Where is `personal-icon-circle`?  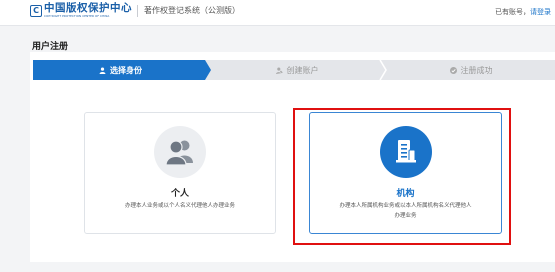 personal-icon-circle is located at coordinates (180, 152).